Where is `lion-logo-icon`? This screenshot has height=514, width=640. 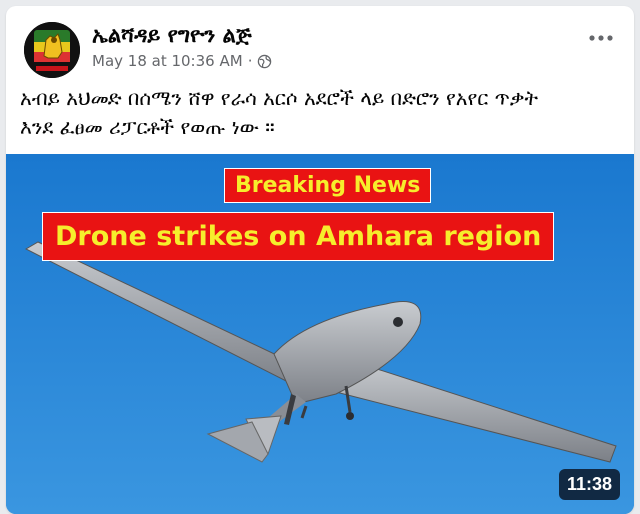 lion-logo-icon is located at coordinates (52, 50).